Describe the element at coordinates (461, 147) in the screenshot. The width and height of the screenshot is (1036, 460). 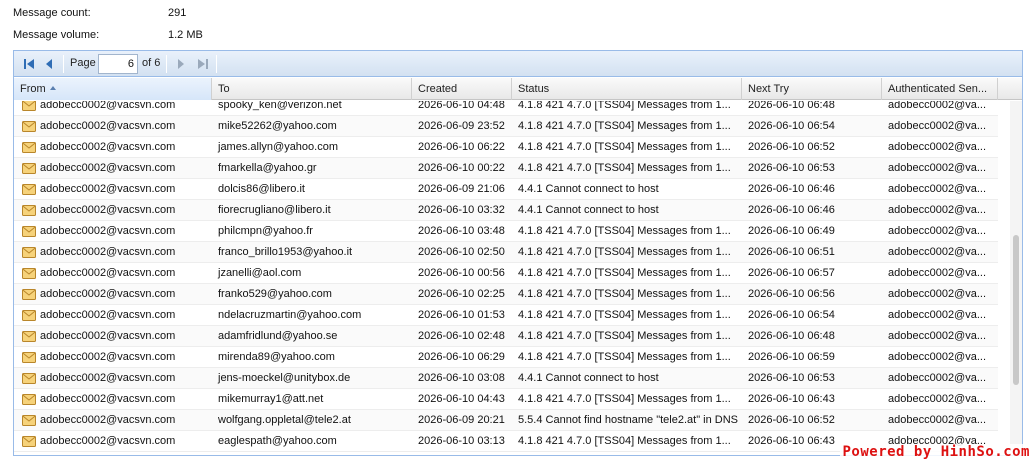
I see `cell-created: 2026-06-10 06:22` at that location.